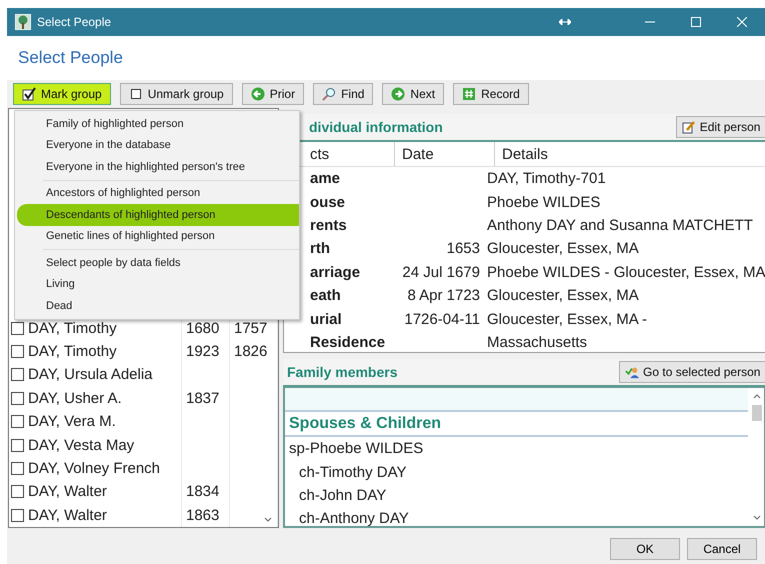 Image resolution: width=765 pixels, height=564 pixels. I want to click on maximize-icon, so click(696, 22).